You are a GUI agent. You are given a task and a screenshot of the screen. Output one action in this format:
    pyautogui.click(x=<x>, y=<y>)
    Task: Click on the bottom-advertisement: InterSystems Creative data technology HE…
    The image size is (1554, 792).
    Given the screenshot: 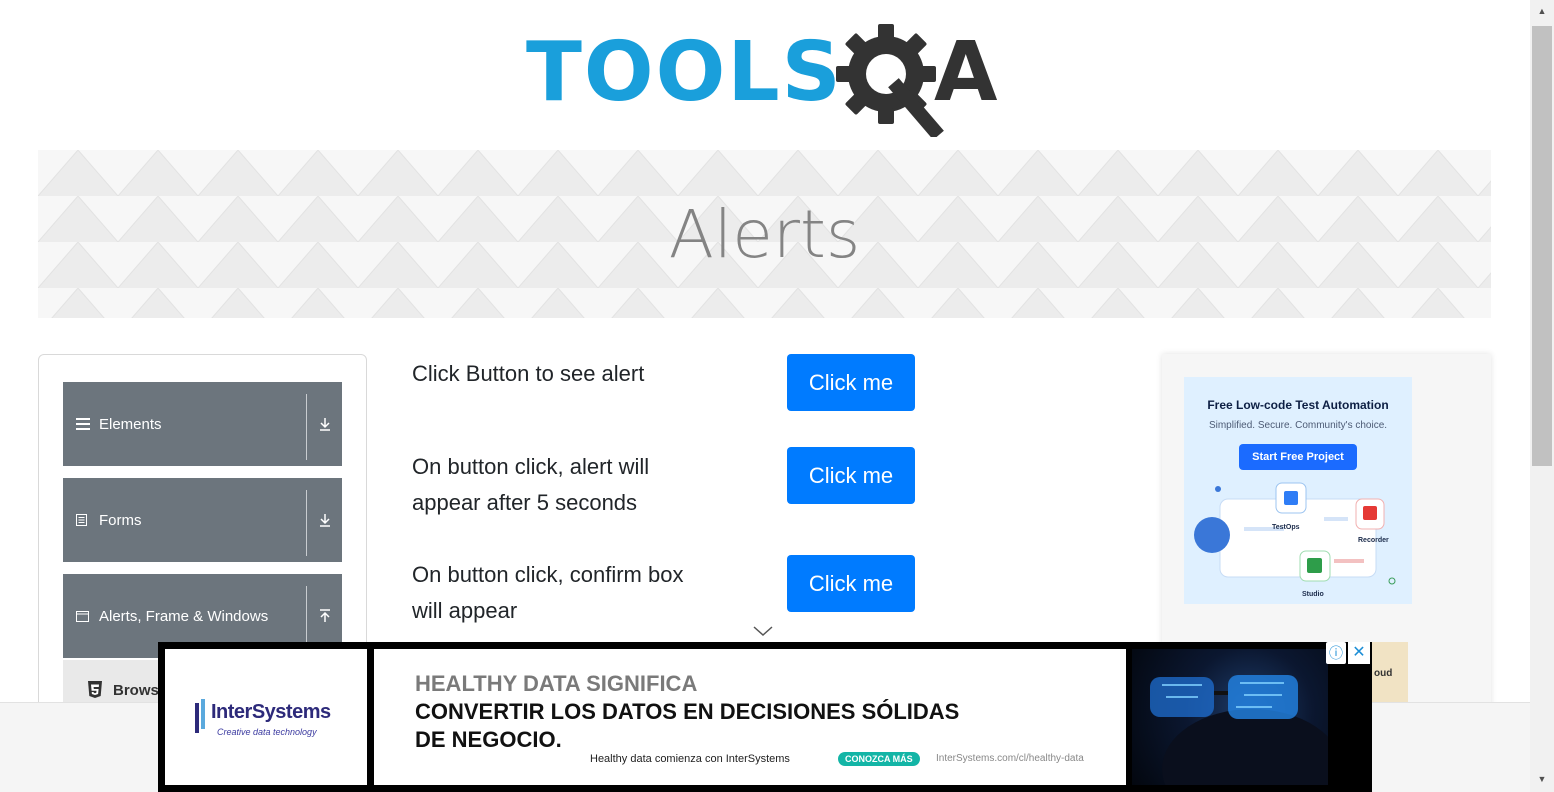 What is the action you would take?
    pyautogui.click(x=765, y=717)
    